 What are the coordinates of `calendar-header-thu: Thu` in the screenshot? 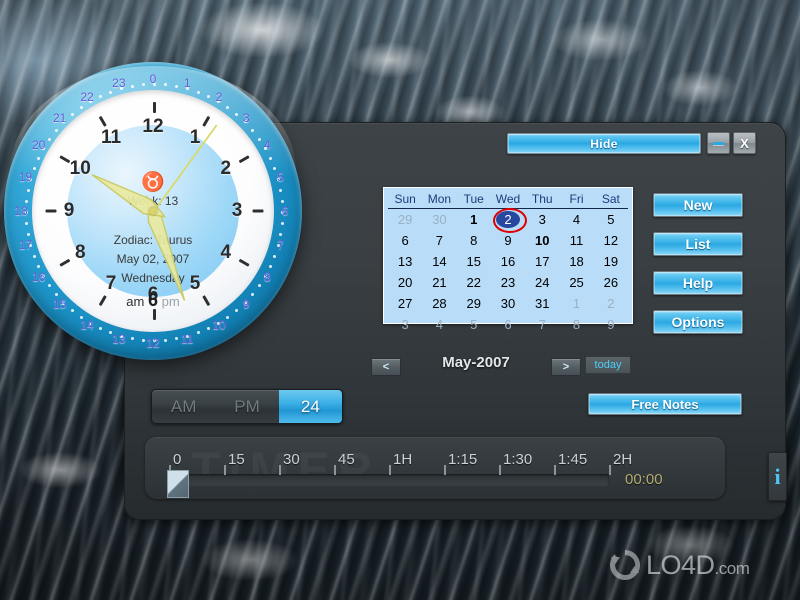 It's located at (542, 200).